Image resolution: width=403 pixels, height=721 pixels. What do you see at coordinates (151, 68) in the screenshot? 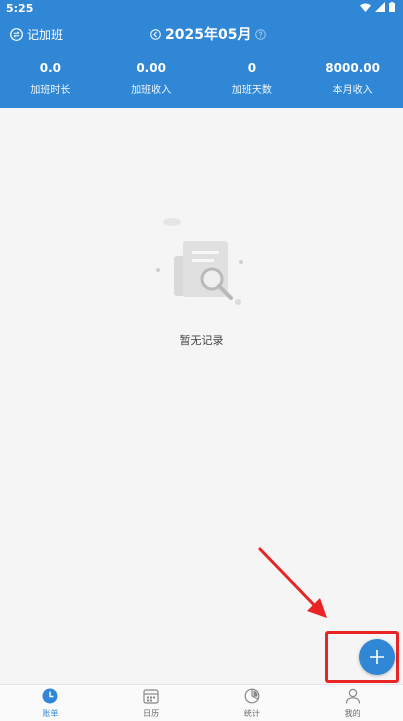
I see `stat-value: 0.00` at bounding box center [151, 68].